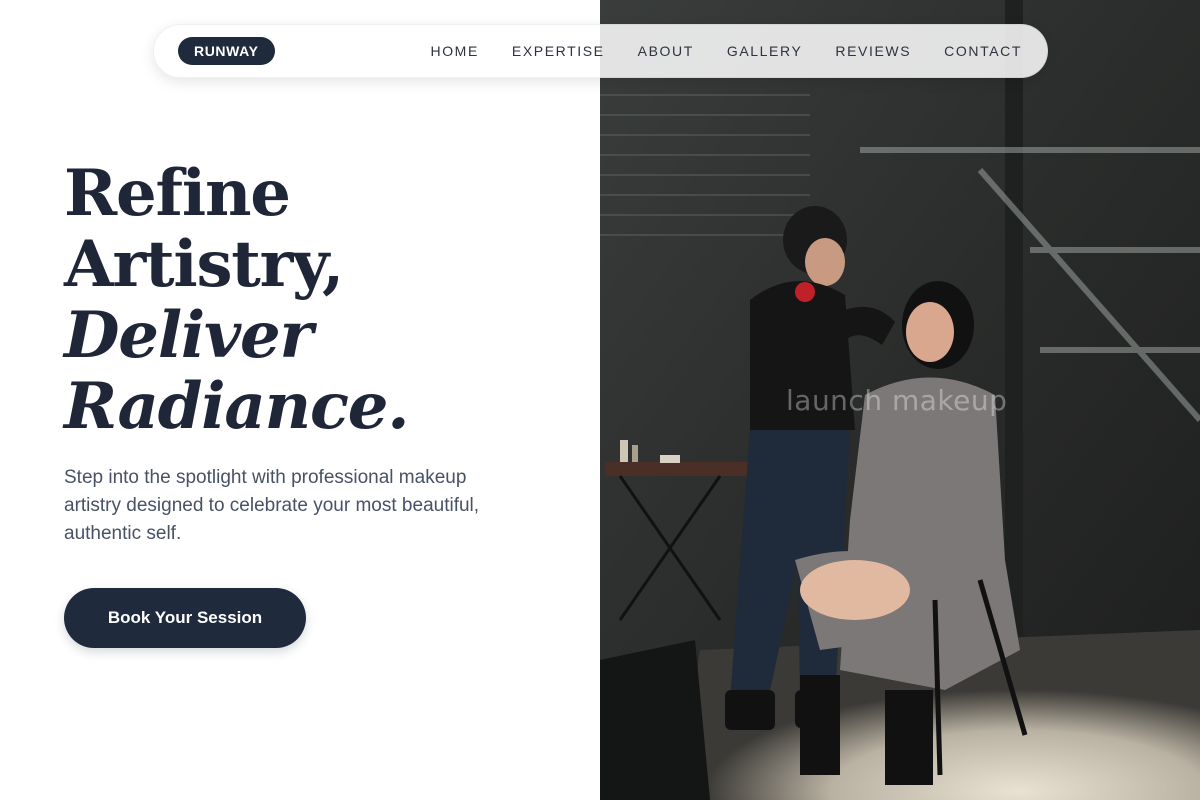 The height and width of the screenshot is (800, 1200). What do you see at coordinates (177, 193) in the screenshot?
I see `hero-title-line-1: Refine` at bounding box center [177, 193].